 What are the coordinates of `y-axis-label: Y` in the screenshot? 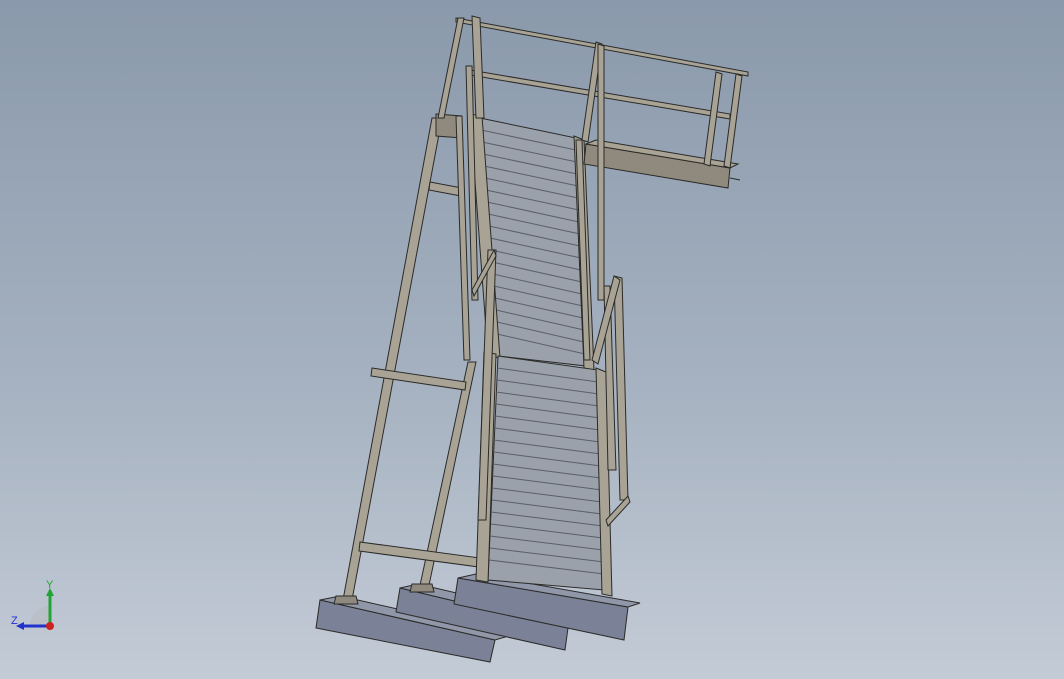 It's located at (50, 585).